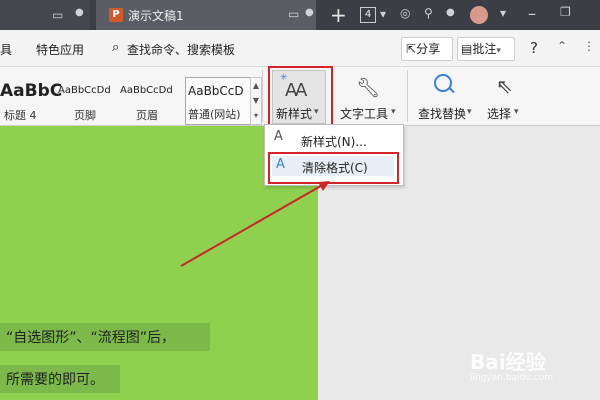 The width and height of the screenshot is (600, 400). I want to click on watermark-brand: Bai经验, so click(508, 362).